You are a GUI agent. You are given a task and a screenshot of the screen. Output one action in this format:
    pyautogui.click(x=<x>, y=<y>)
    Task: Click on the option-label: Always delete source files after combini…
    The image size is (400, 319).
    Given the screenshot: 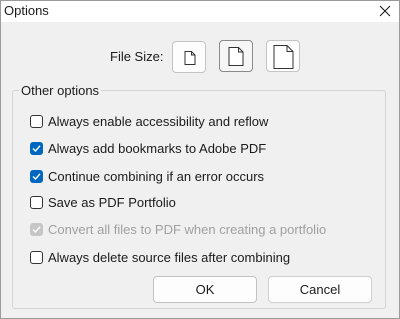 What is the action you would take?
    pyautogui.click(x=169, y=257)
    